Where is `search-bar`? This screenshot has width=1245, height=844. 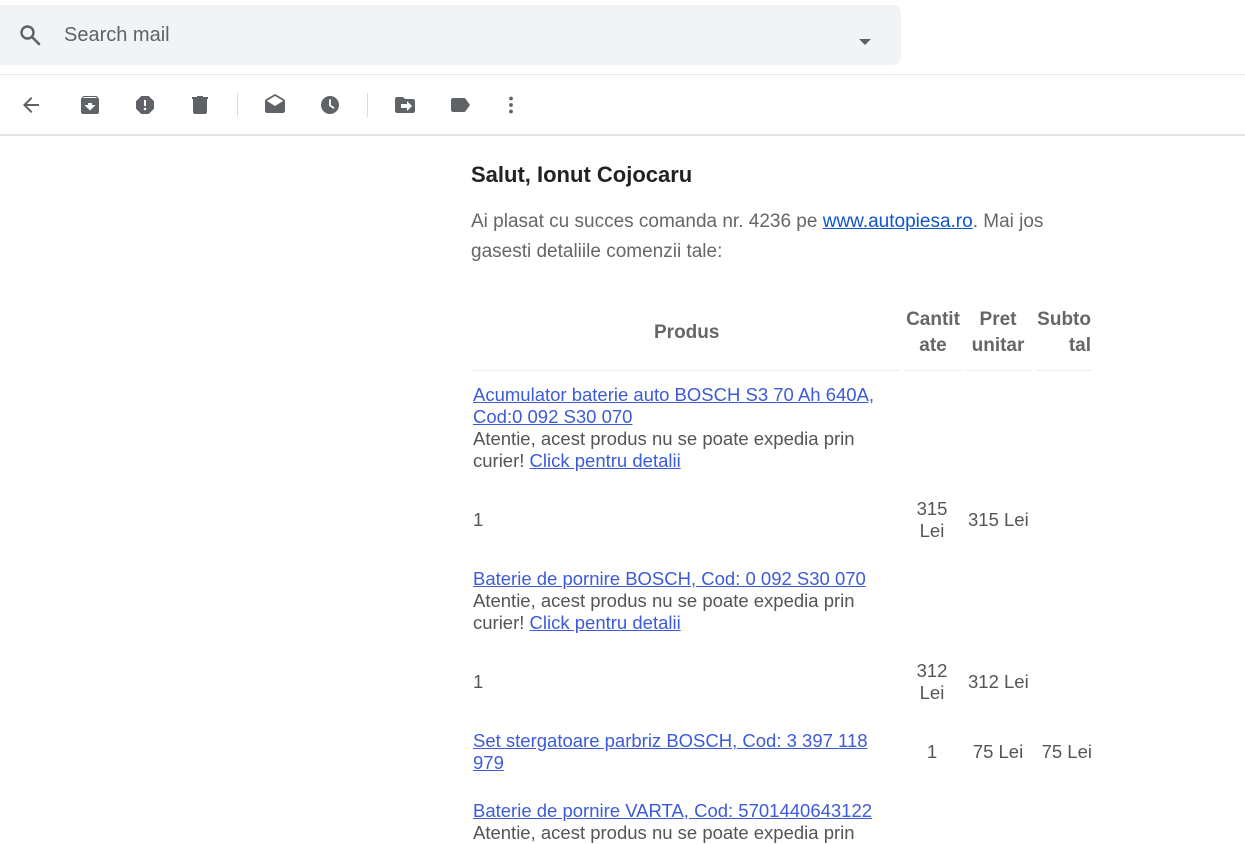 search-bar is located at coordinates (450, 35).